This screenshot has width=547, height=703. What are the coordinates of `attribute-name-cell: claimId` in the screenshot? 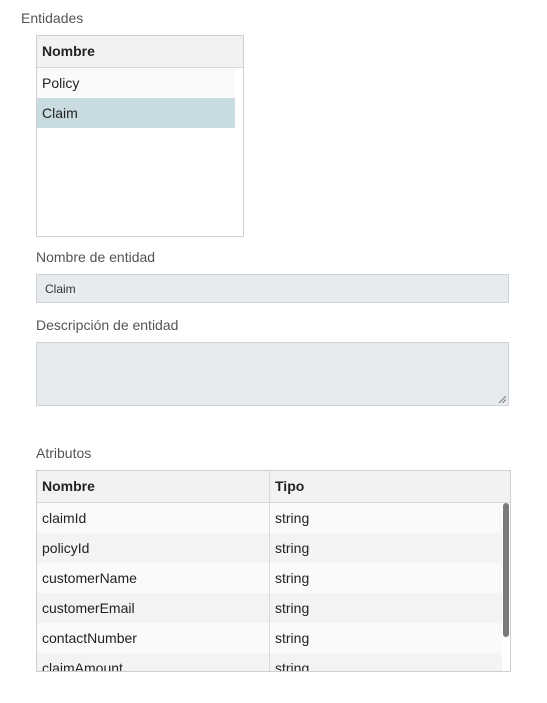 It's located at (64, 518).